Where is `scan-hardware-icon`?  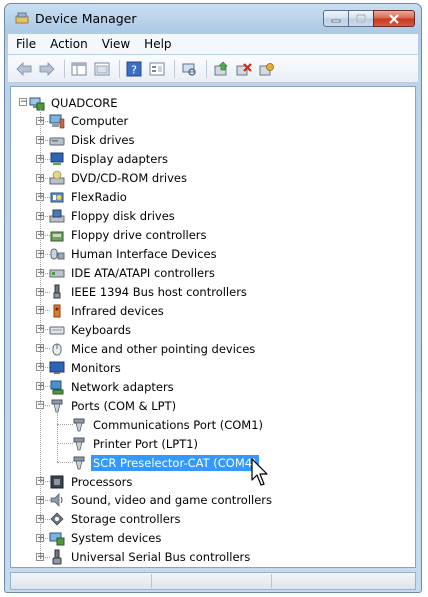 scan-hardware-icon is located at coordinates (189, 69).